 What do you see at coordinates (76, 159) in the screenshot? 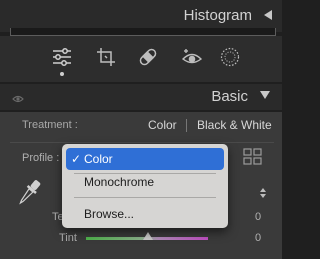
I see `checkmark-icon: ✓` at bounding box center [76, 159].